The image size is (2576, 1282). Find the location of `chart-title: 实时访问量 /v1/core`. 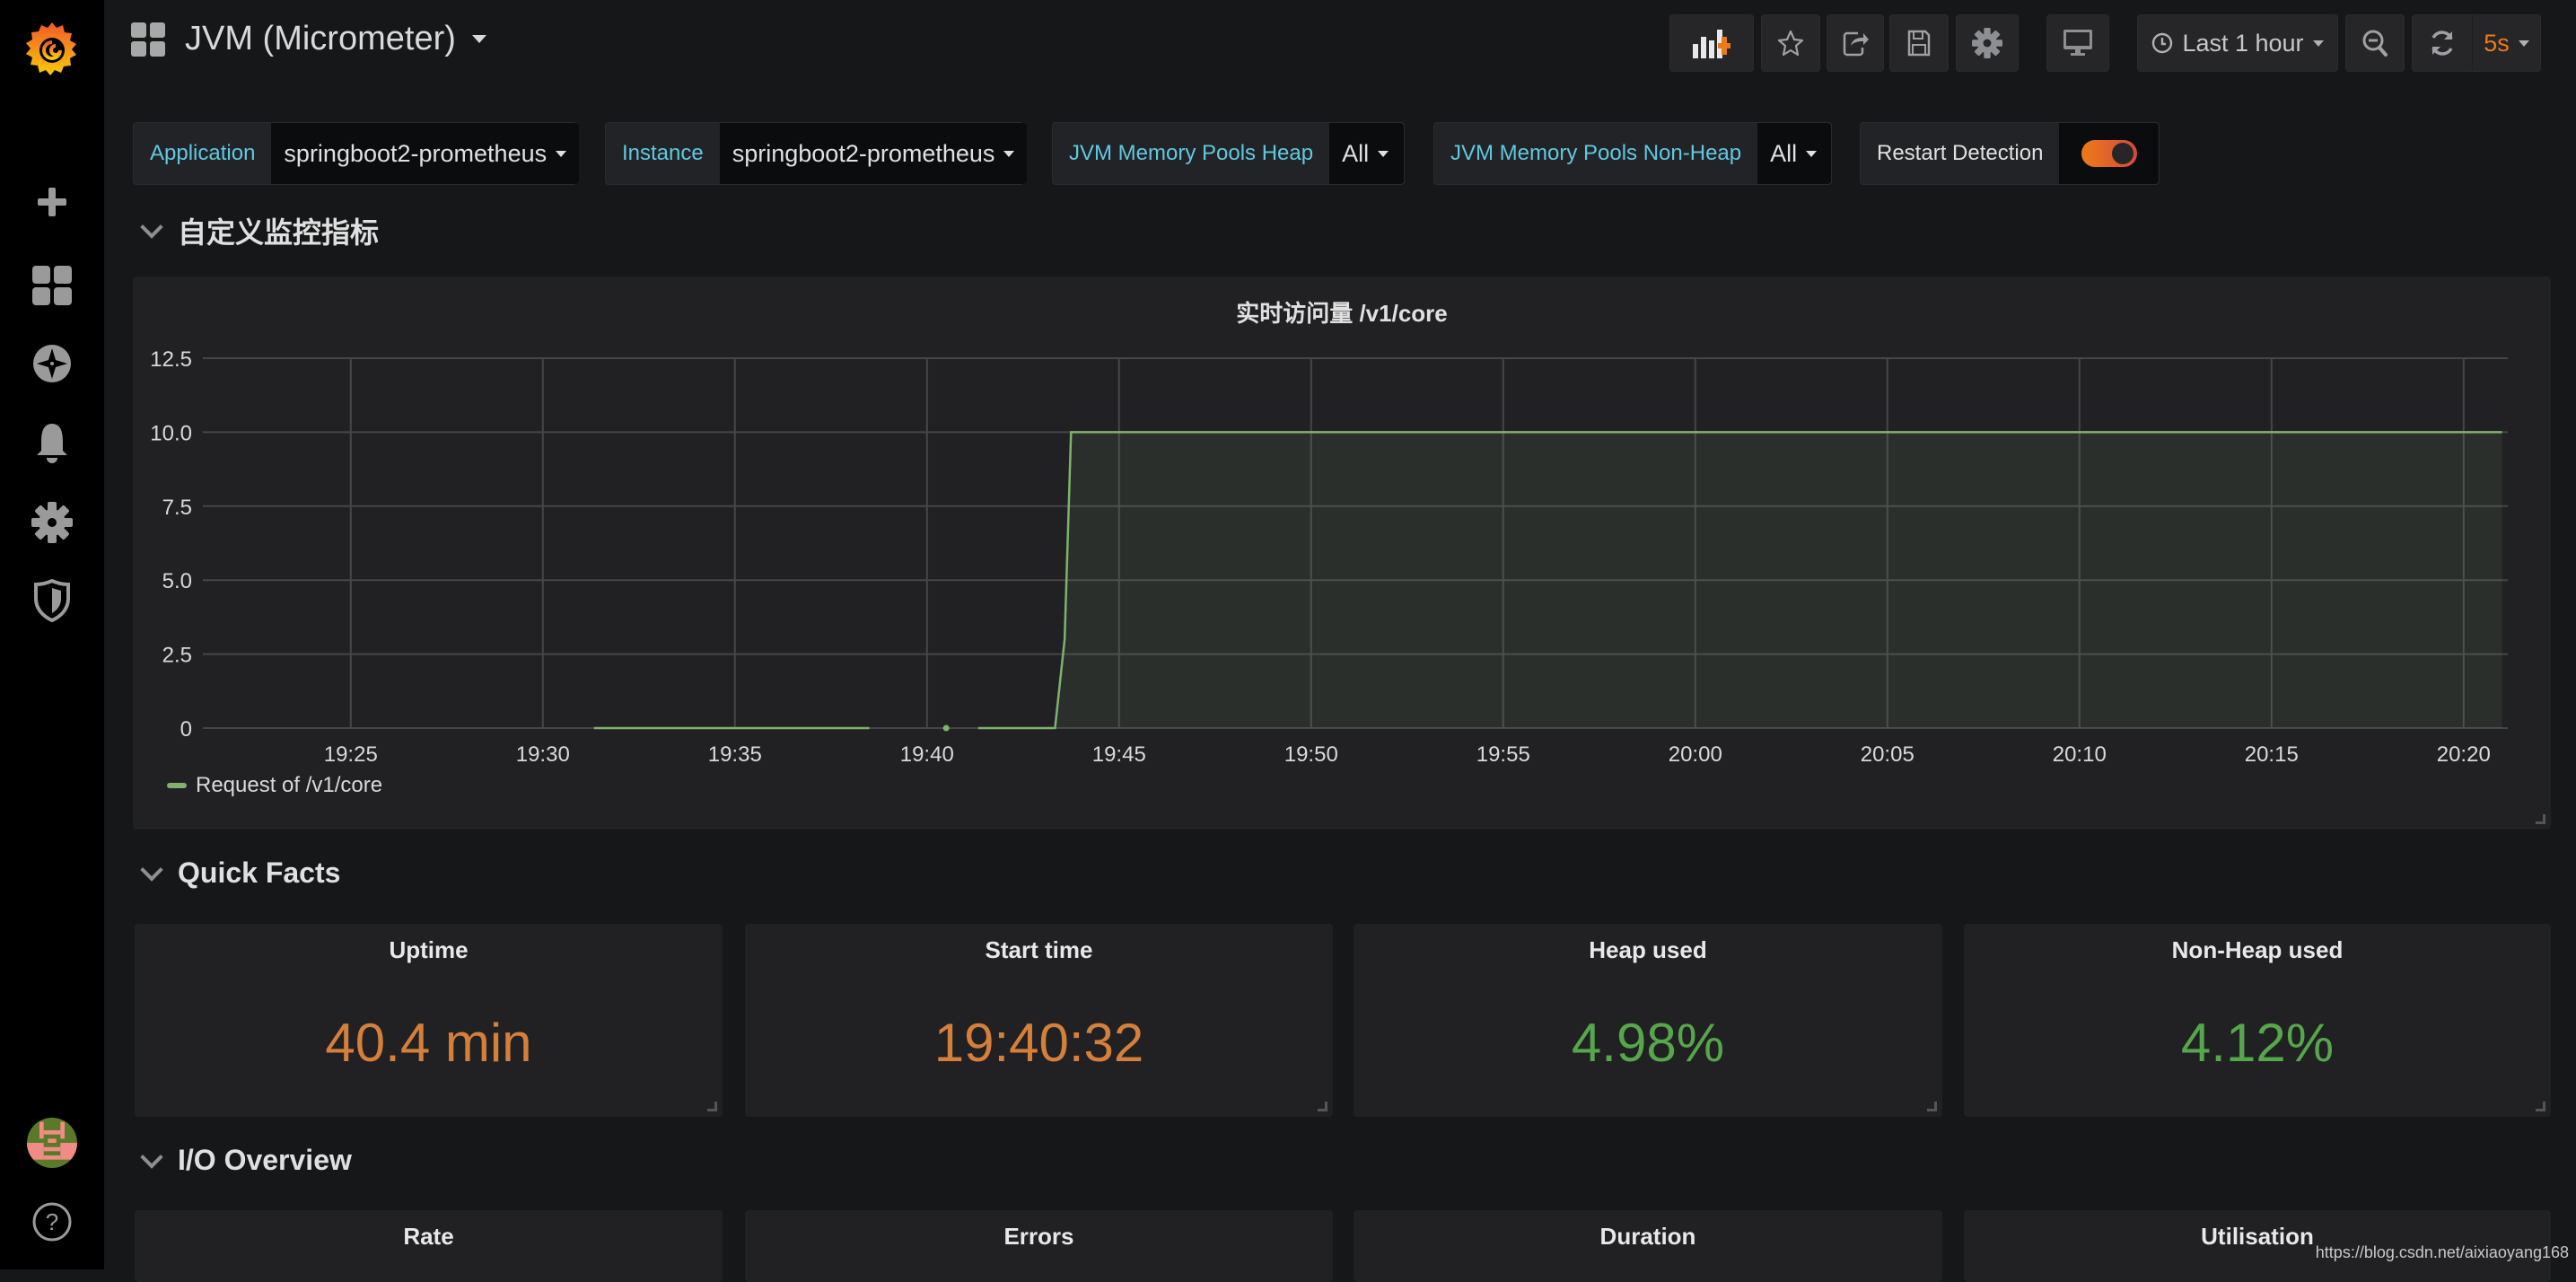

chart-title: 实时访问量 /v1/core is located at coordinates (1342, 313).